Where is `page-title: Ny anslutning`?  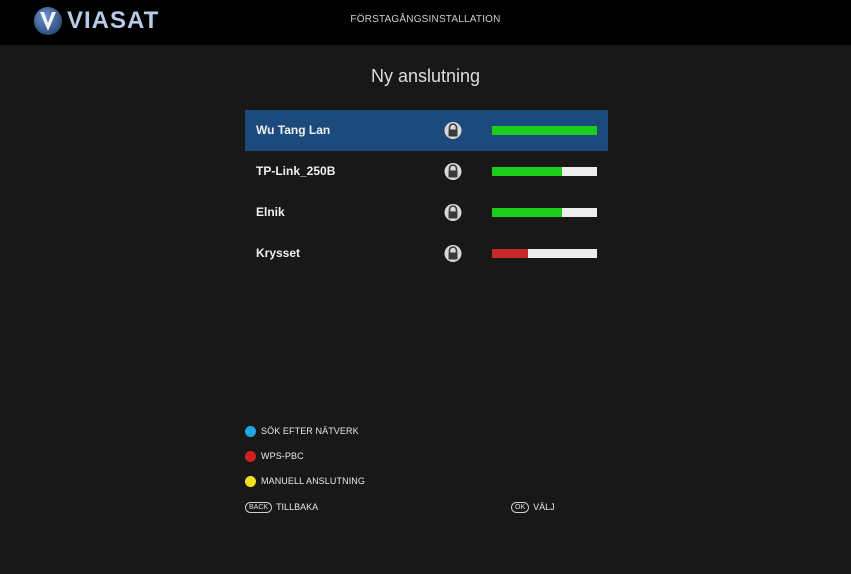 page-title: Ny anslutning is located at coordinates (425, 76).